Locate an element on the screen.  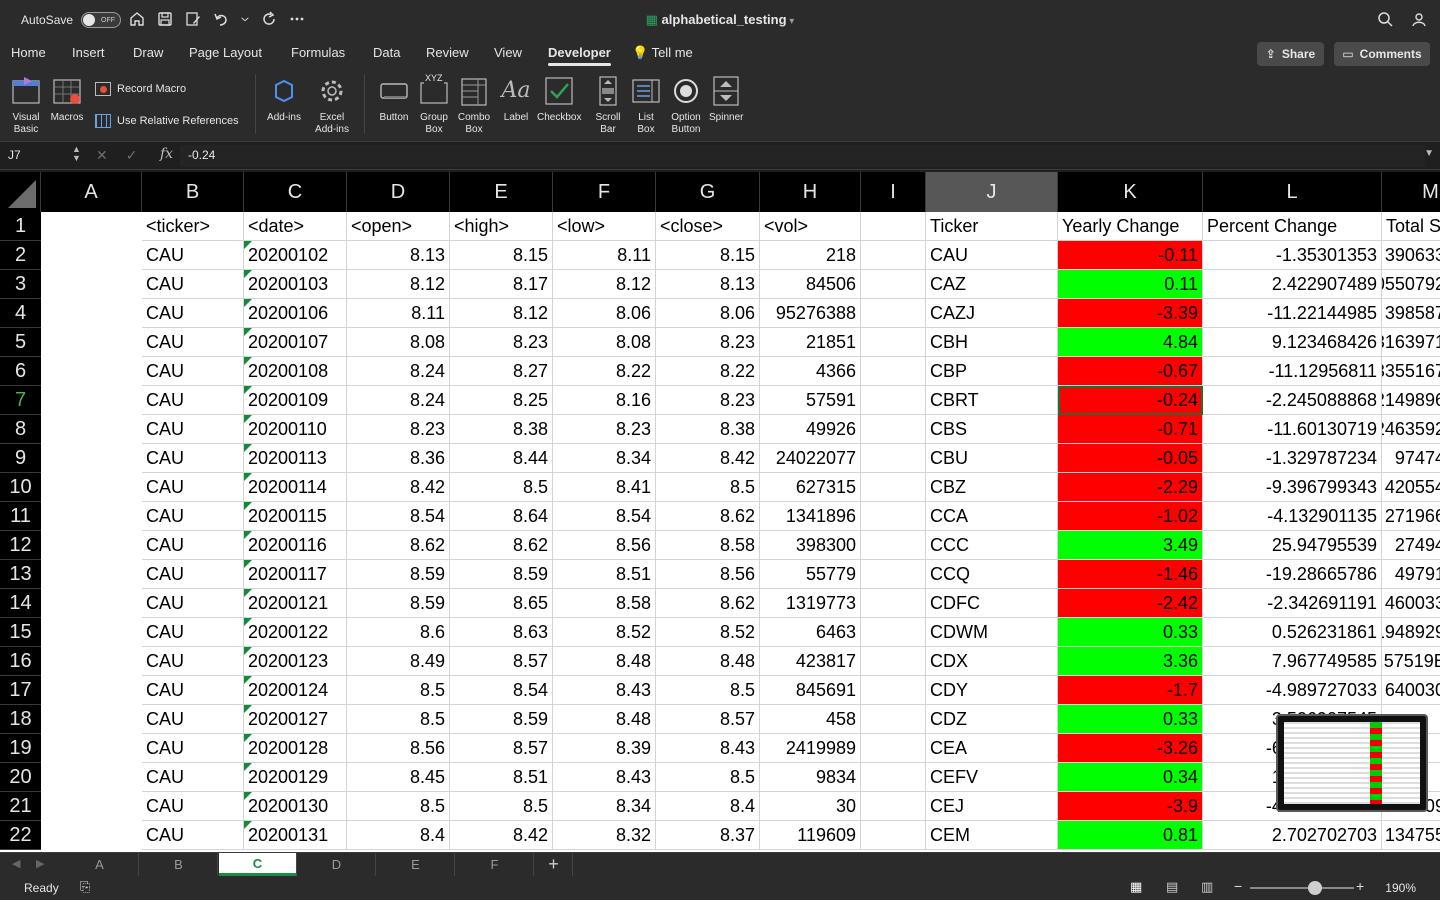
table-cell: 8.63 is located at coordinates (501, 632).